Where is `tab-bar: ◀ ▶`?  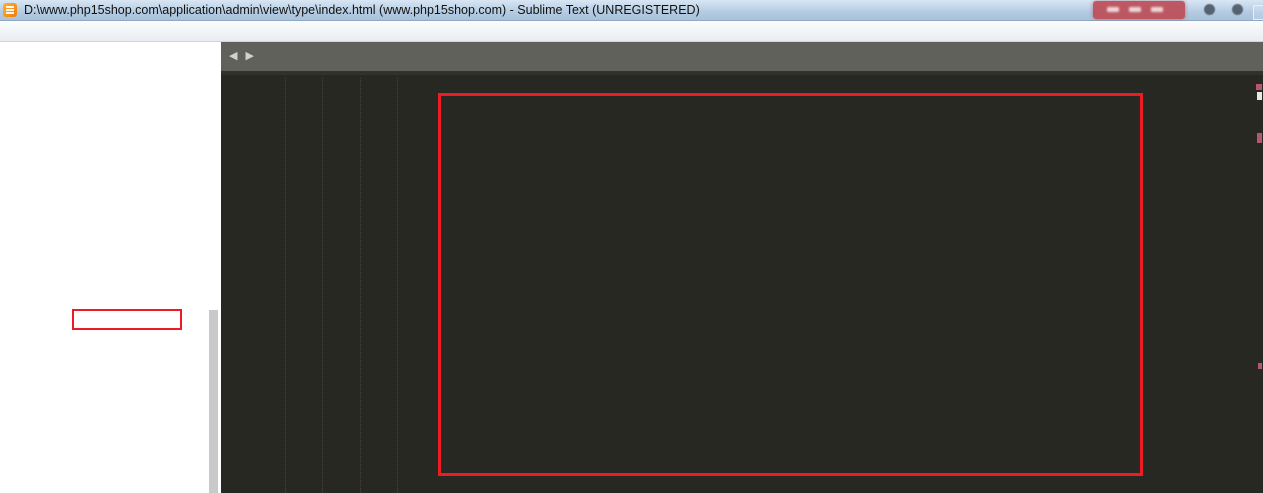 tab-bar: ◀ ▶ is located at coordinates (742, 58).